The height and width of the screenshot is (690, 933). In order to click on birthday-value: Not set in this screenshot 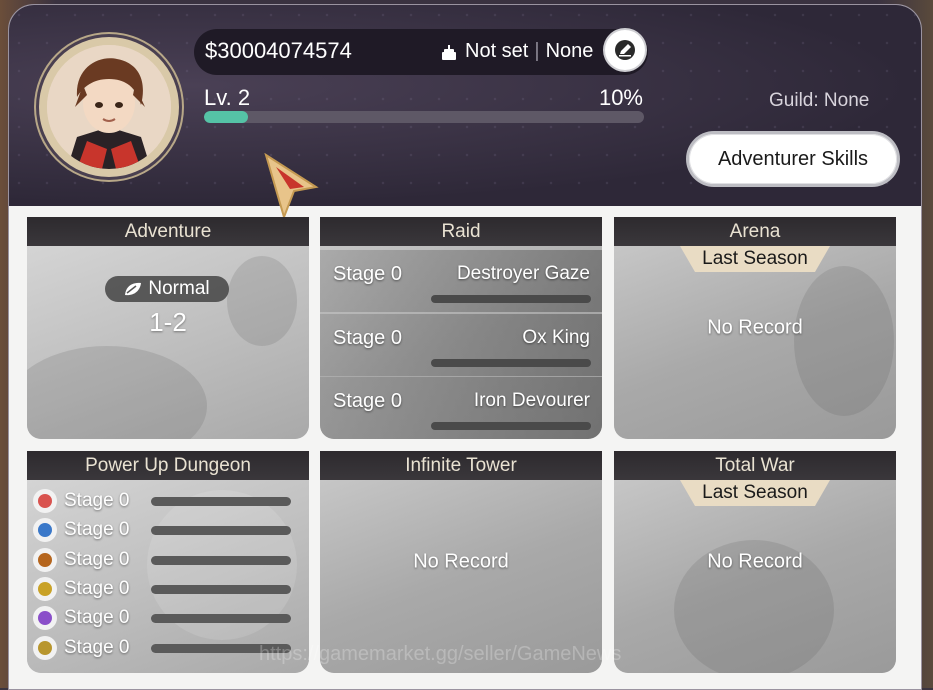, I will do `click(497, 51)`.